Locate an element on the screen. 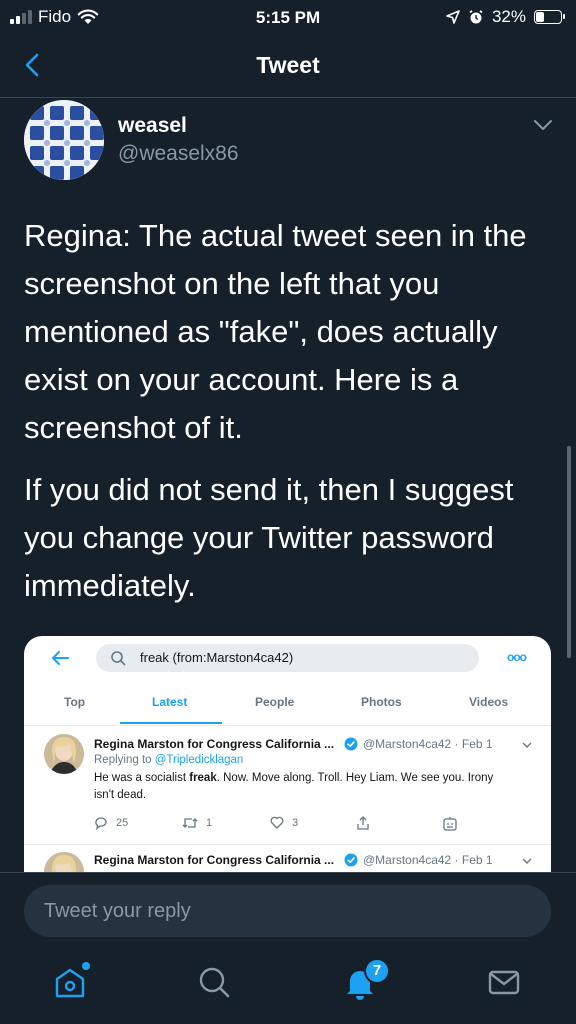  reply-count: 25 is located at coordinates (122, 823).